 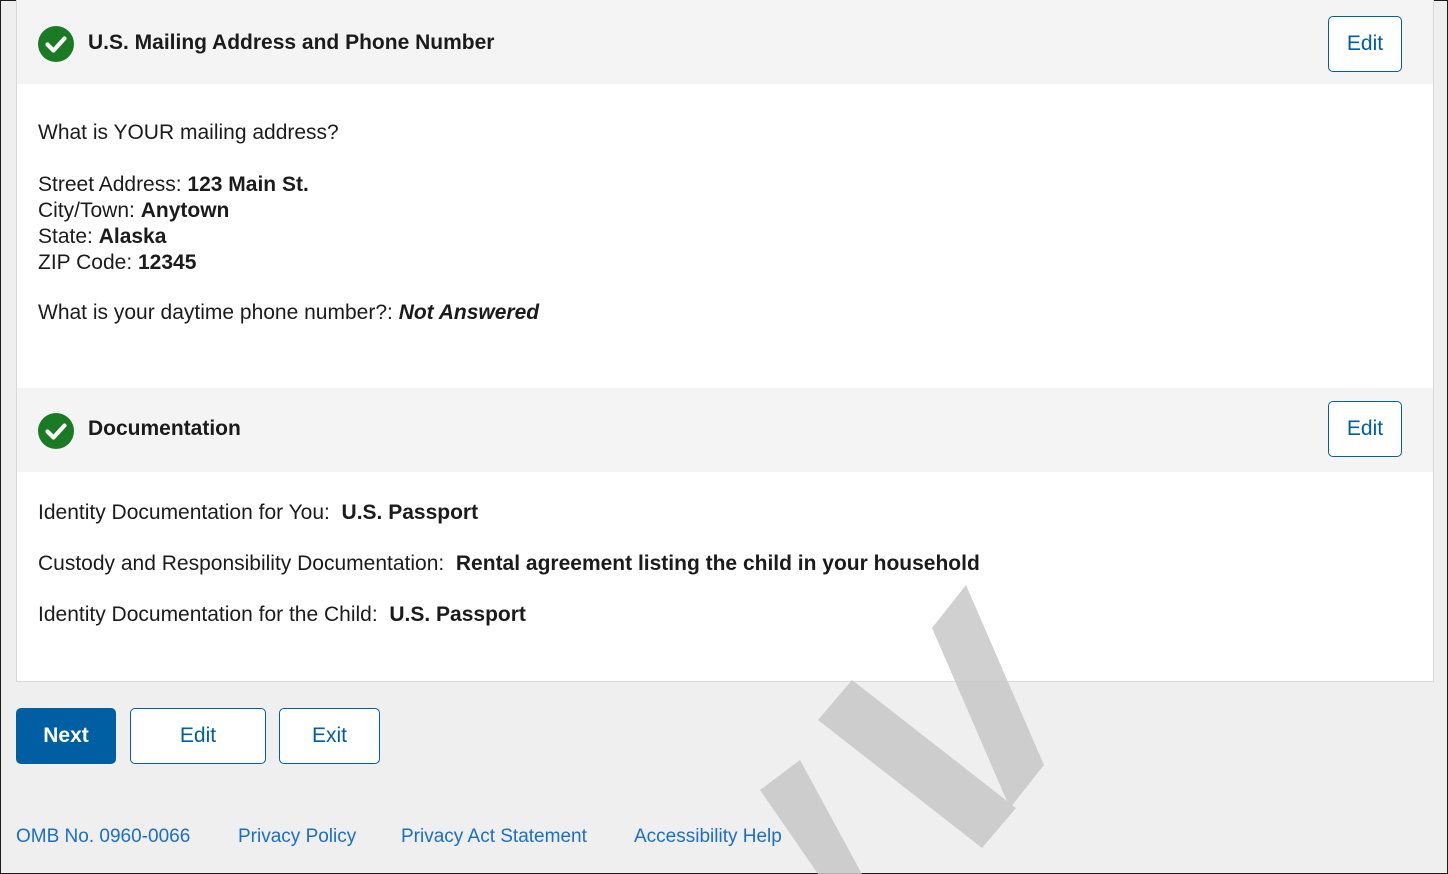 I want to click on zip-row: ZIP Code: 12345, so click(x=173, y=263).